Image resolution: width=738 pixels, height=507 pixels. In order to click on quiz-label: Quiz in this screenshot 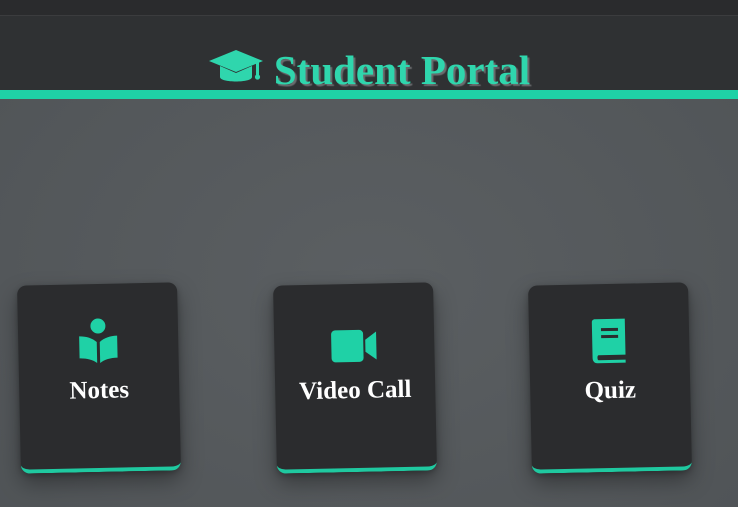, I will do `click(610, 390)`.